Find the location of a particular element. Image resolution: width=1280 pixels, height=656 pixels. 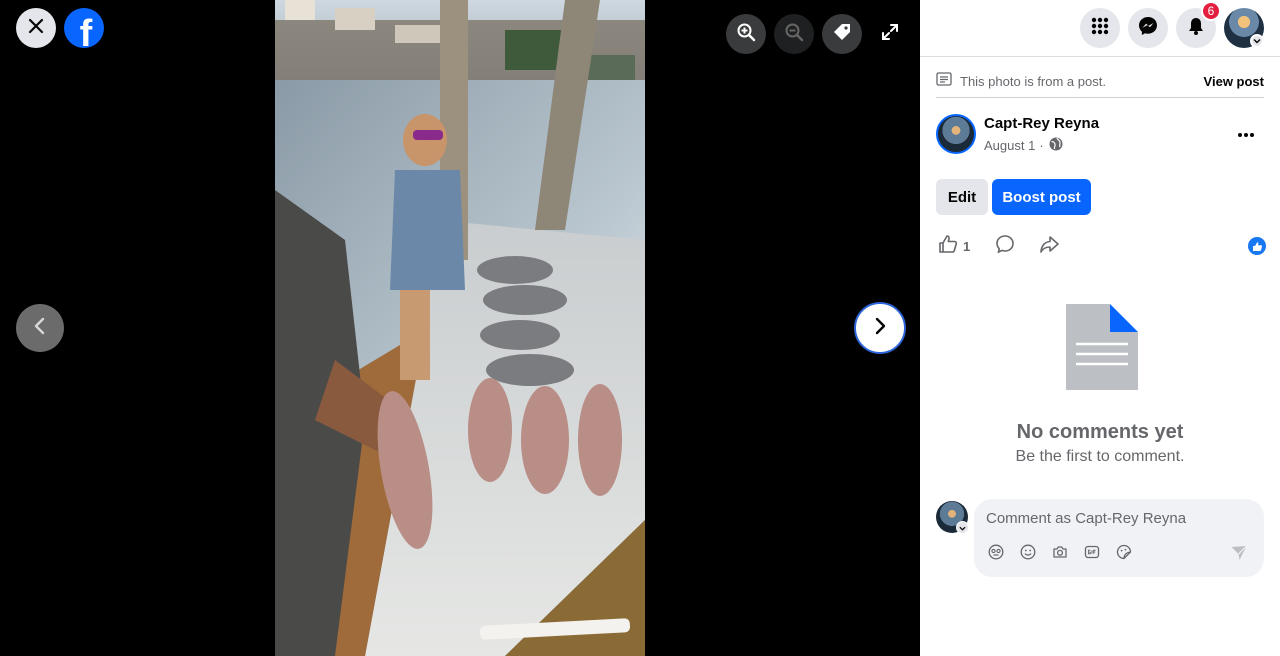

view-post-link: View post is located at coordinates (1234, 81).